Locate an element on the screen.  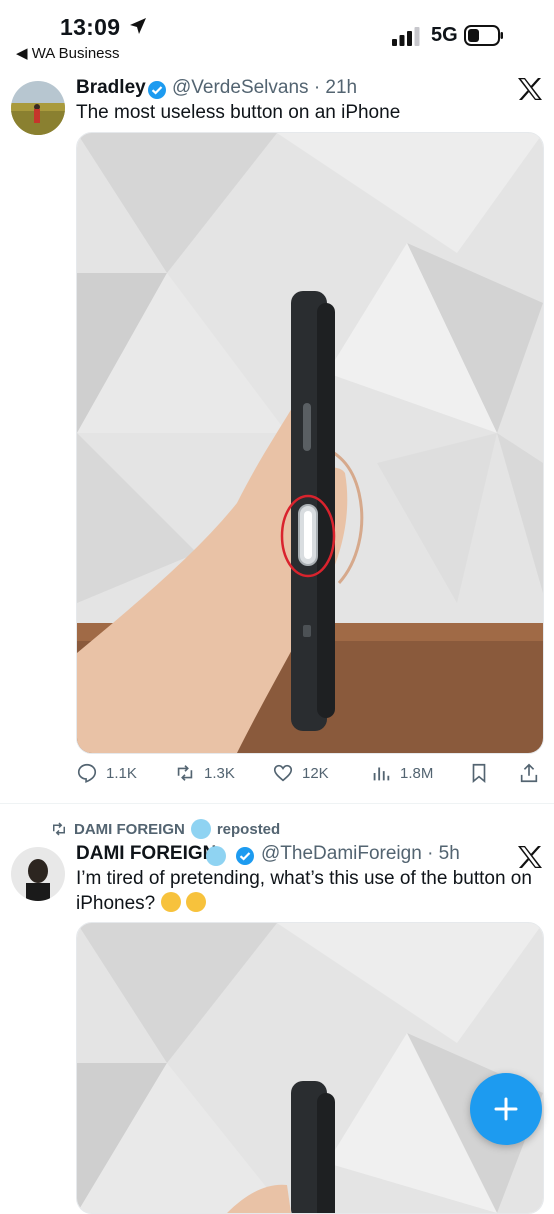
reposter-name: DAMI FOREIGN is located at coordinates (129, 829).